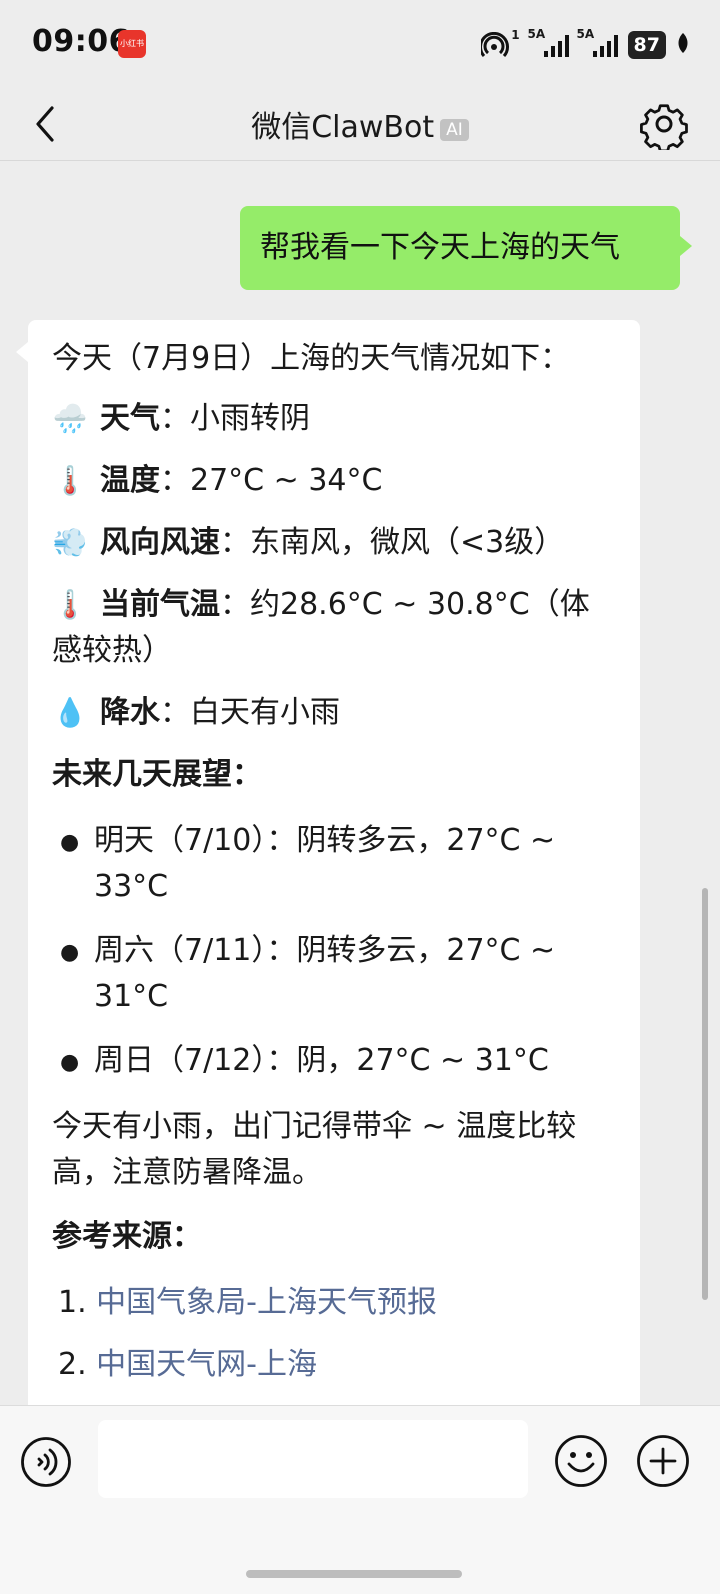 The height and width of the screenshot is (1594, 720). What do you see at coordinates (597, 42) in the screenshot?
I see `signal-icon-sim2: 5A` at bounding box center [597, 42].